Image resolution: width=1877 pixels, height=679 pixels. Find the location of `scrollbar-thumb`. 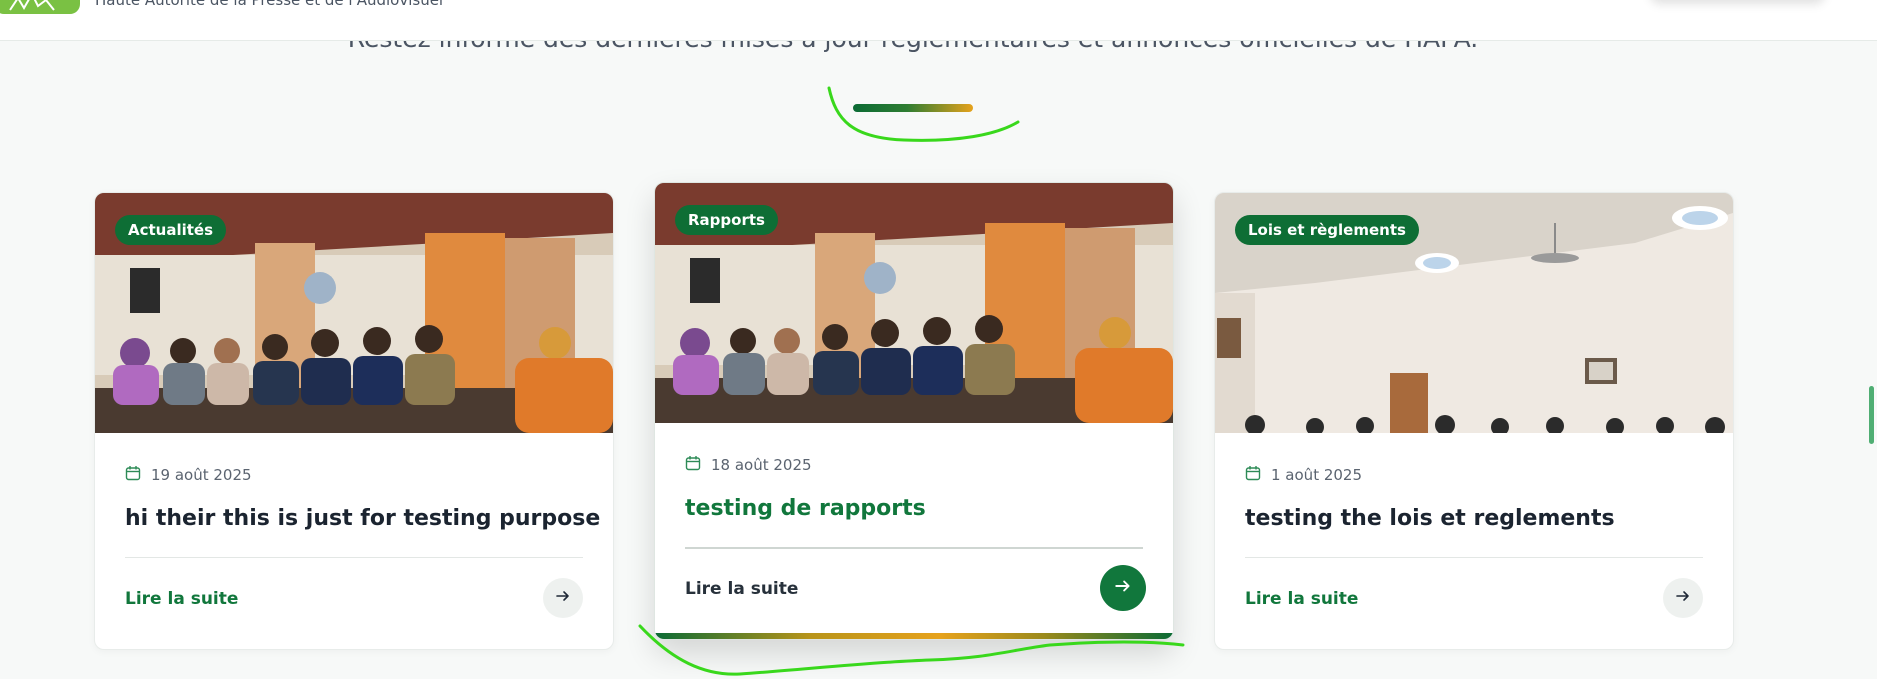

scrollbar-thumb is located at coordinates (1871, 415).